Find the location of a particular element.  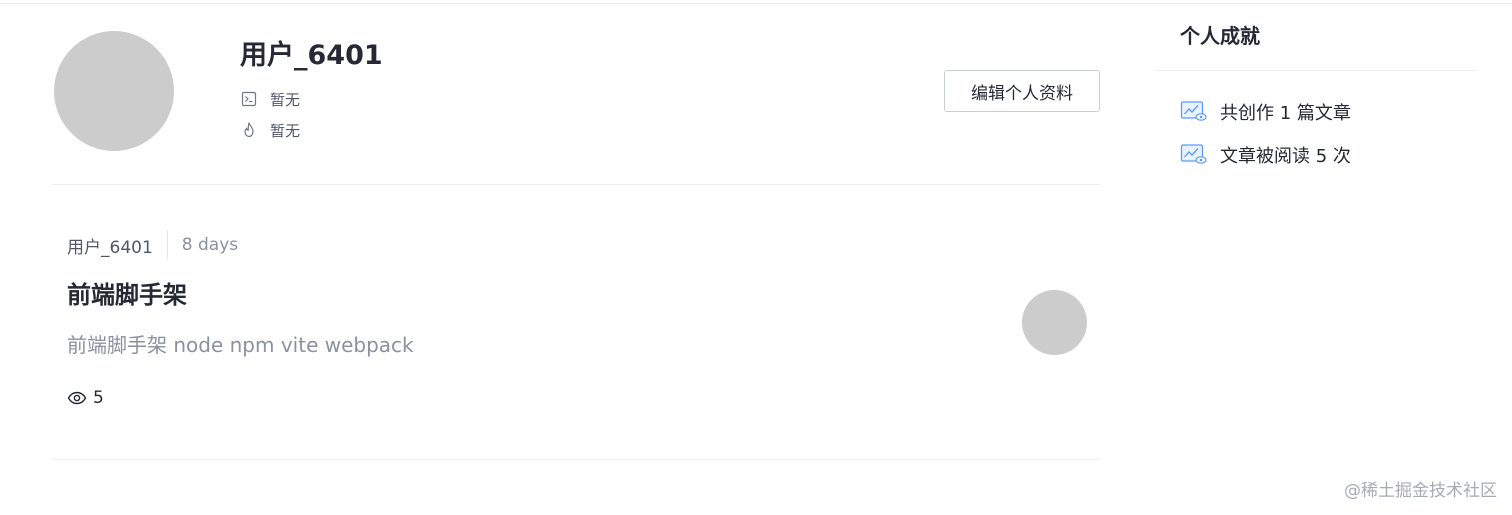

job-title-text: 暂无 is located at coordinates (285, 99).